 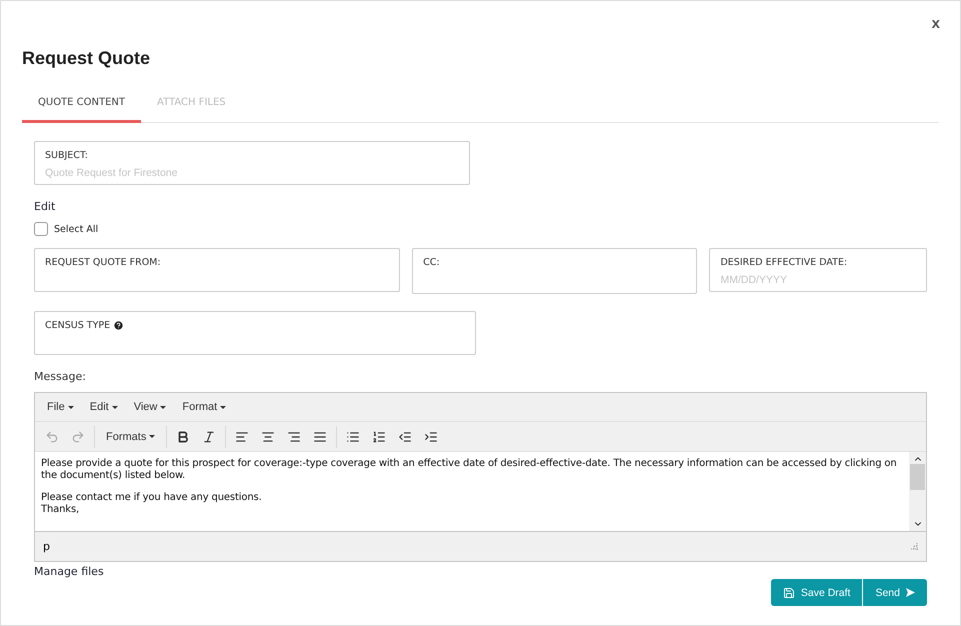 I want to click on bullet-list-icon, so click(x=353, y=437).